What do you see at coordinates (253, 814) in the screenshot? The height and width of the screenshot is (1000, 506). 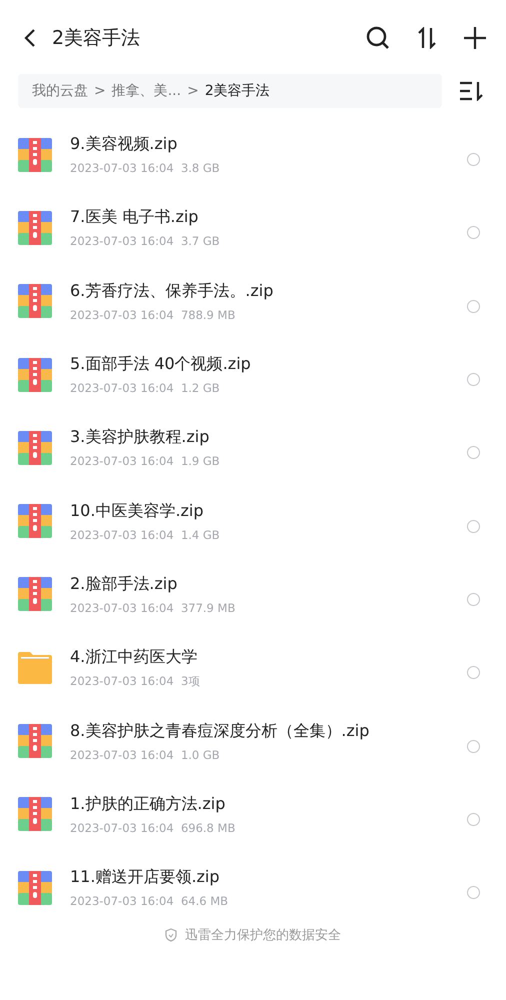 I see `file-row: 1.护肤的正确方法.zip 2023-07-03 16:04 696.8 MB` at bounding box center [253, 814].